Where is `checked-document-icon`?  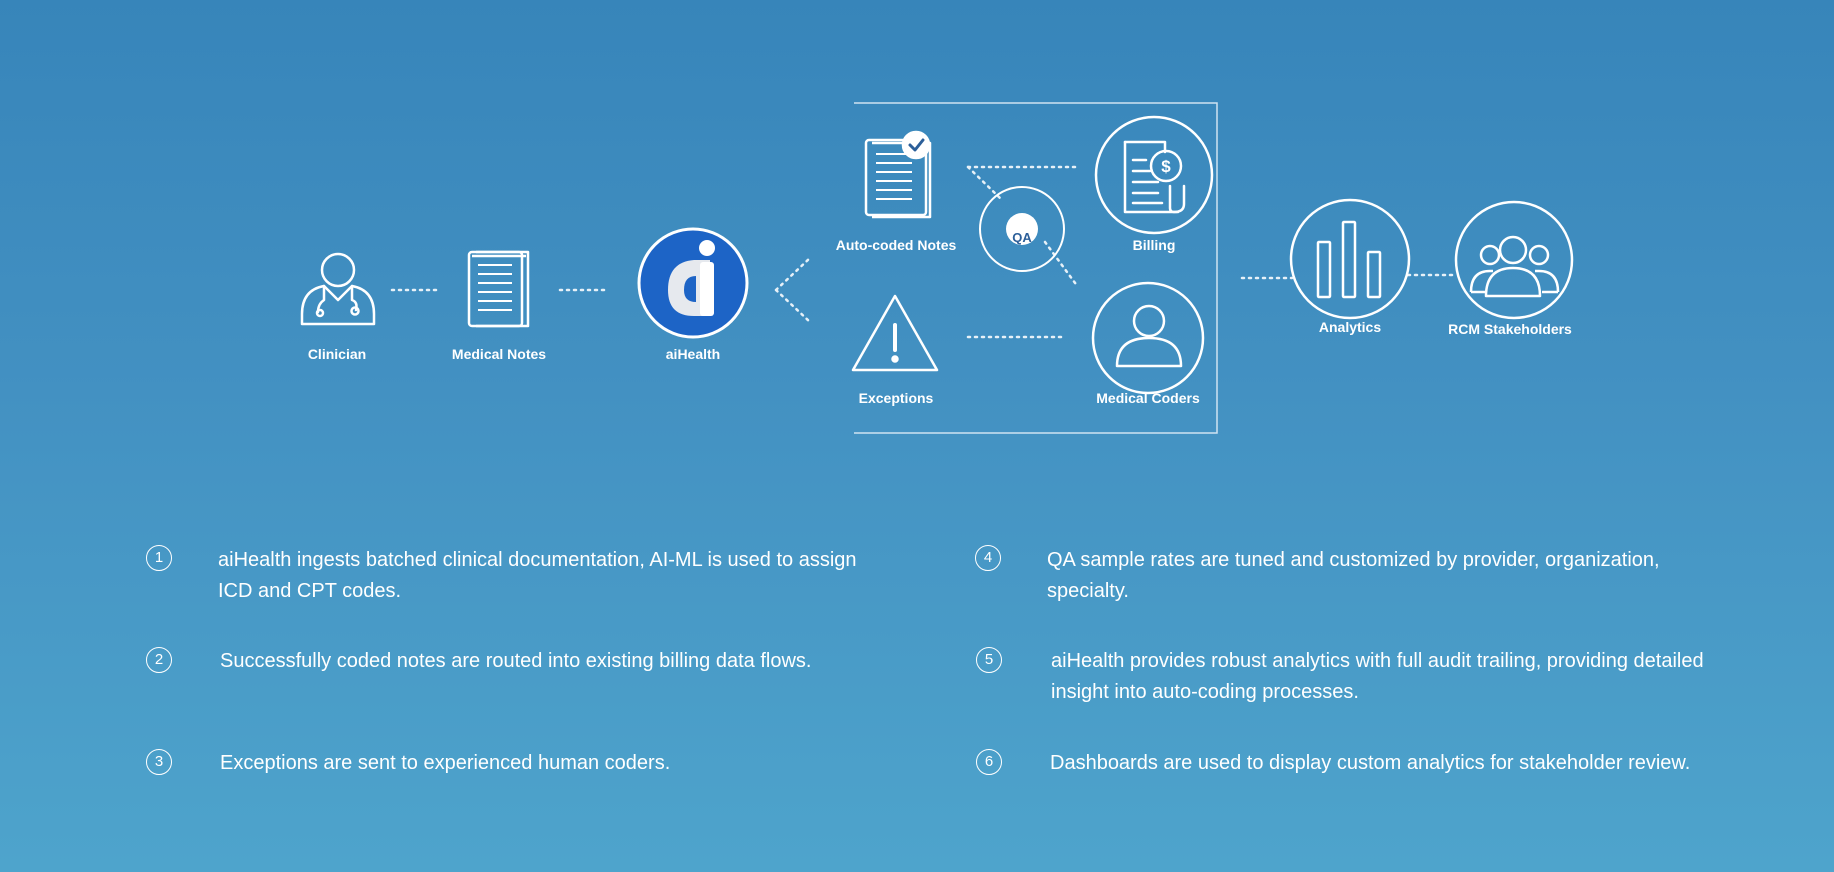
checked-document-icon is located at coordinates (898, 174).